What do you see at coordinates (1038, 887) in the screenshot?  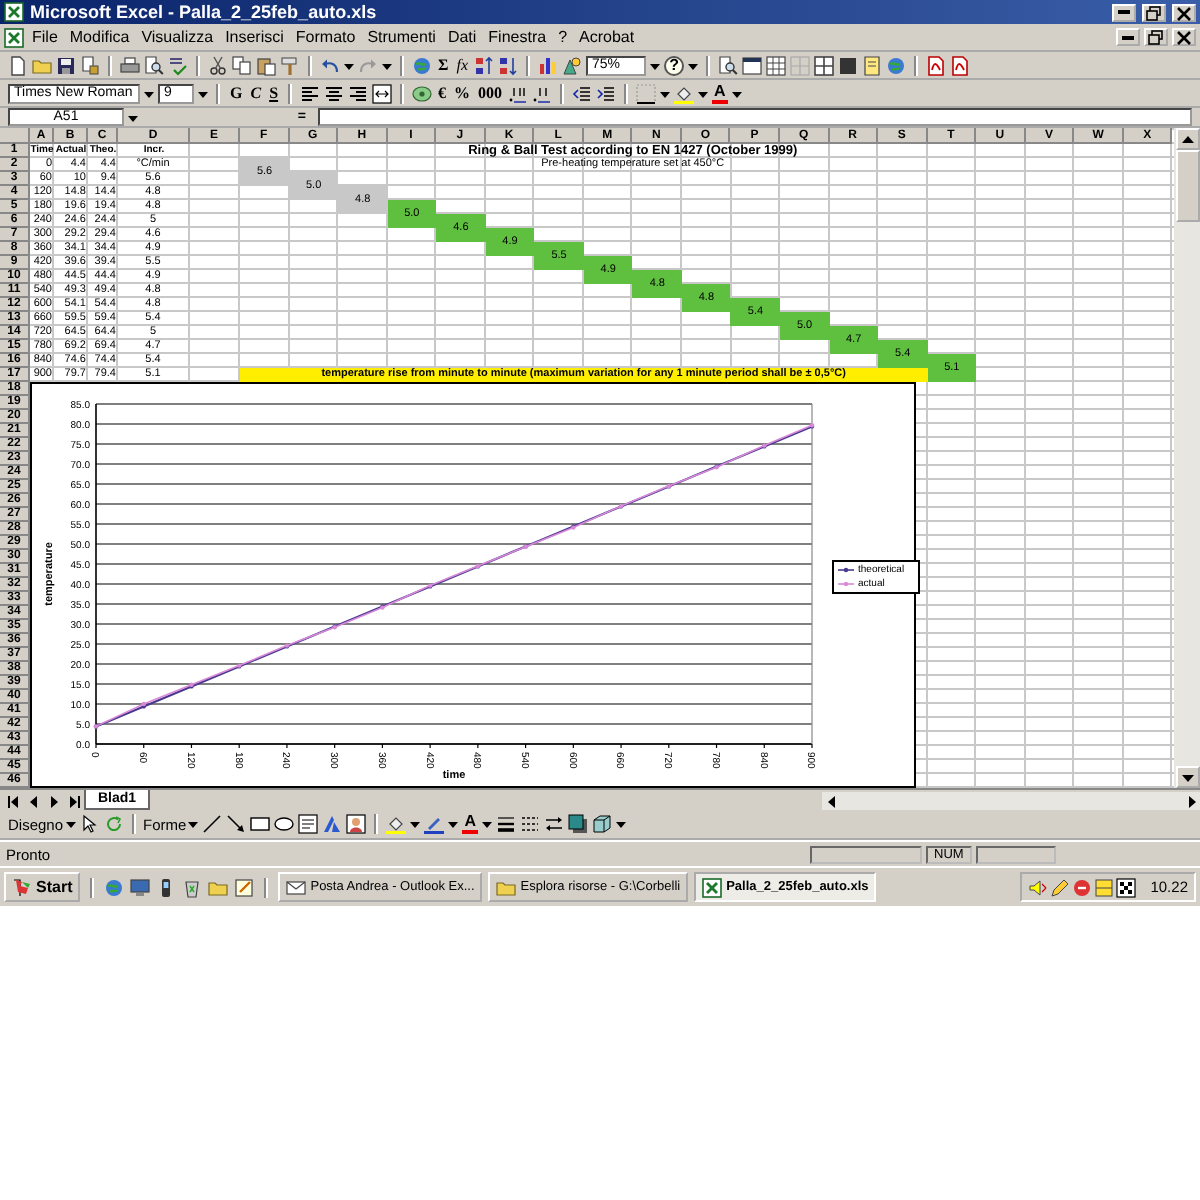 I see `speaker-icon` at bounding box center [1038, 887].